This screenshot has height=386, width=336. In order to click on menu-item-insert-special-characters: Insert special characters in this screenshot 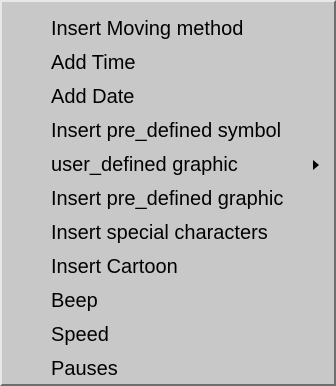, I will do `click(168, 233)`.